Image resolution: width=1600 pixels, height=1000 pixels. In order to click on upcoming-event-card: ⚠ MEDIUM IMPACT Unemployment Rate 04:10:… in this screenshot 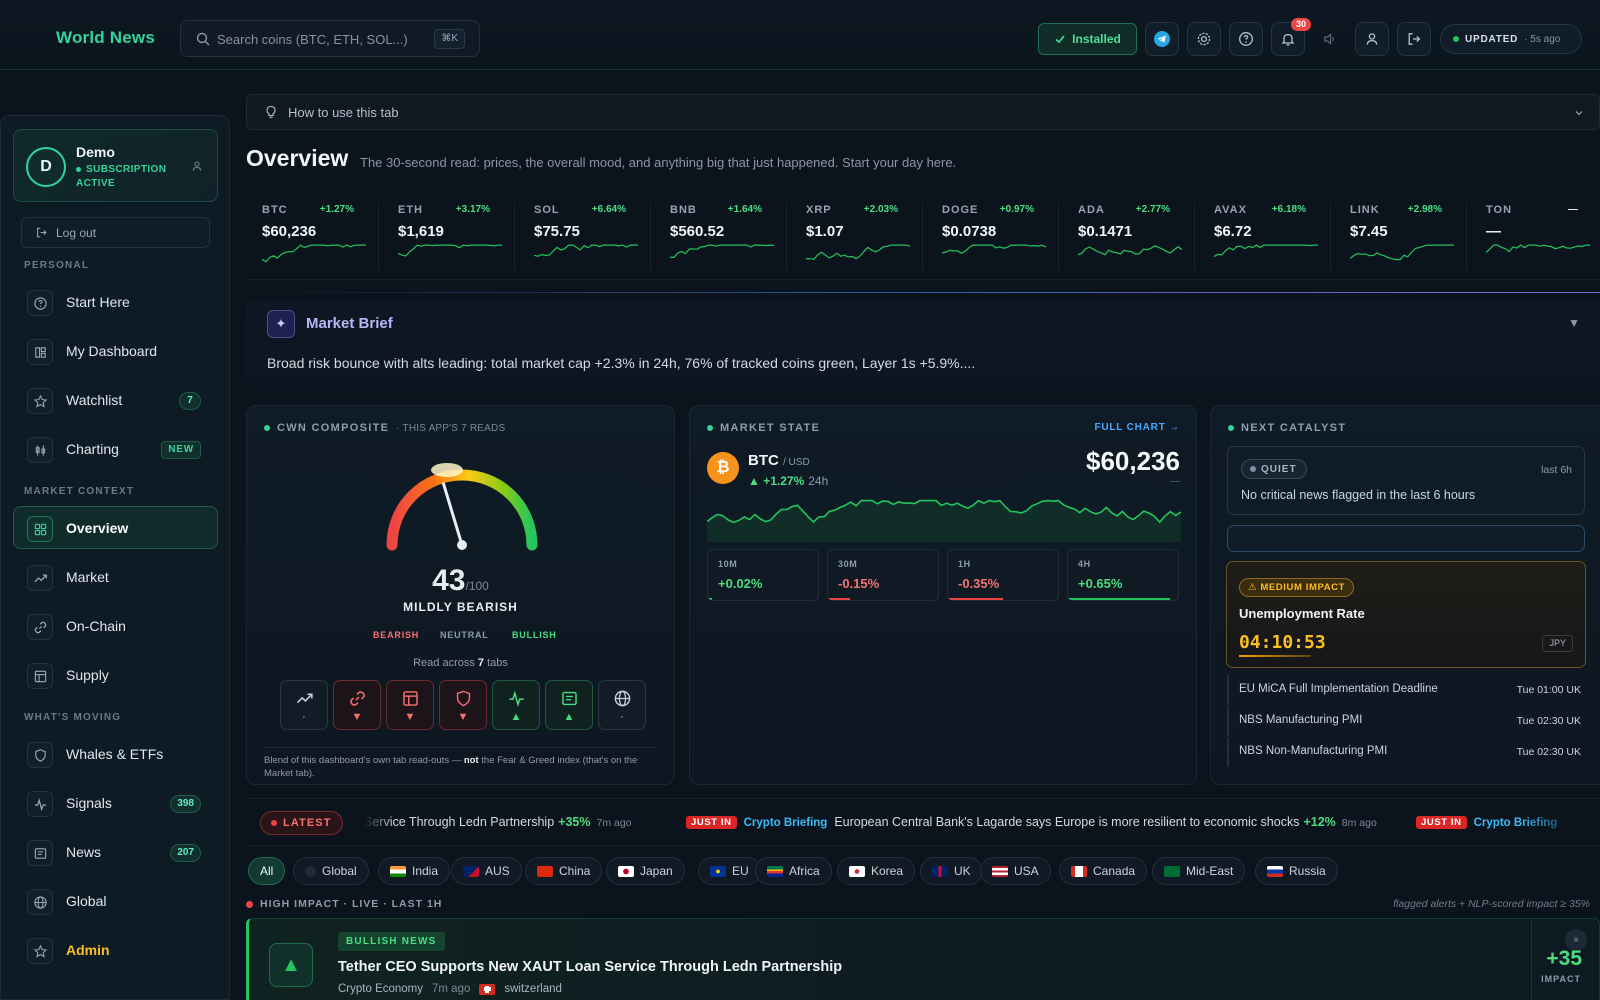, I will do `click(1406, 614)`.